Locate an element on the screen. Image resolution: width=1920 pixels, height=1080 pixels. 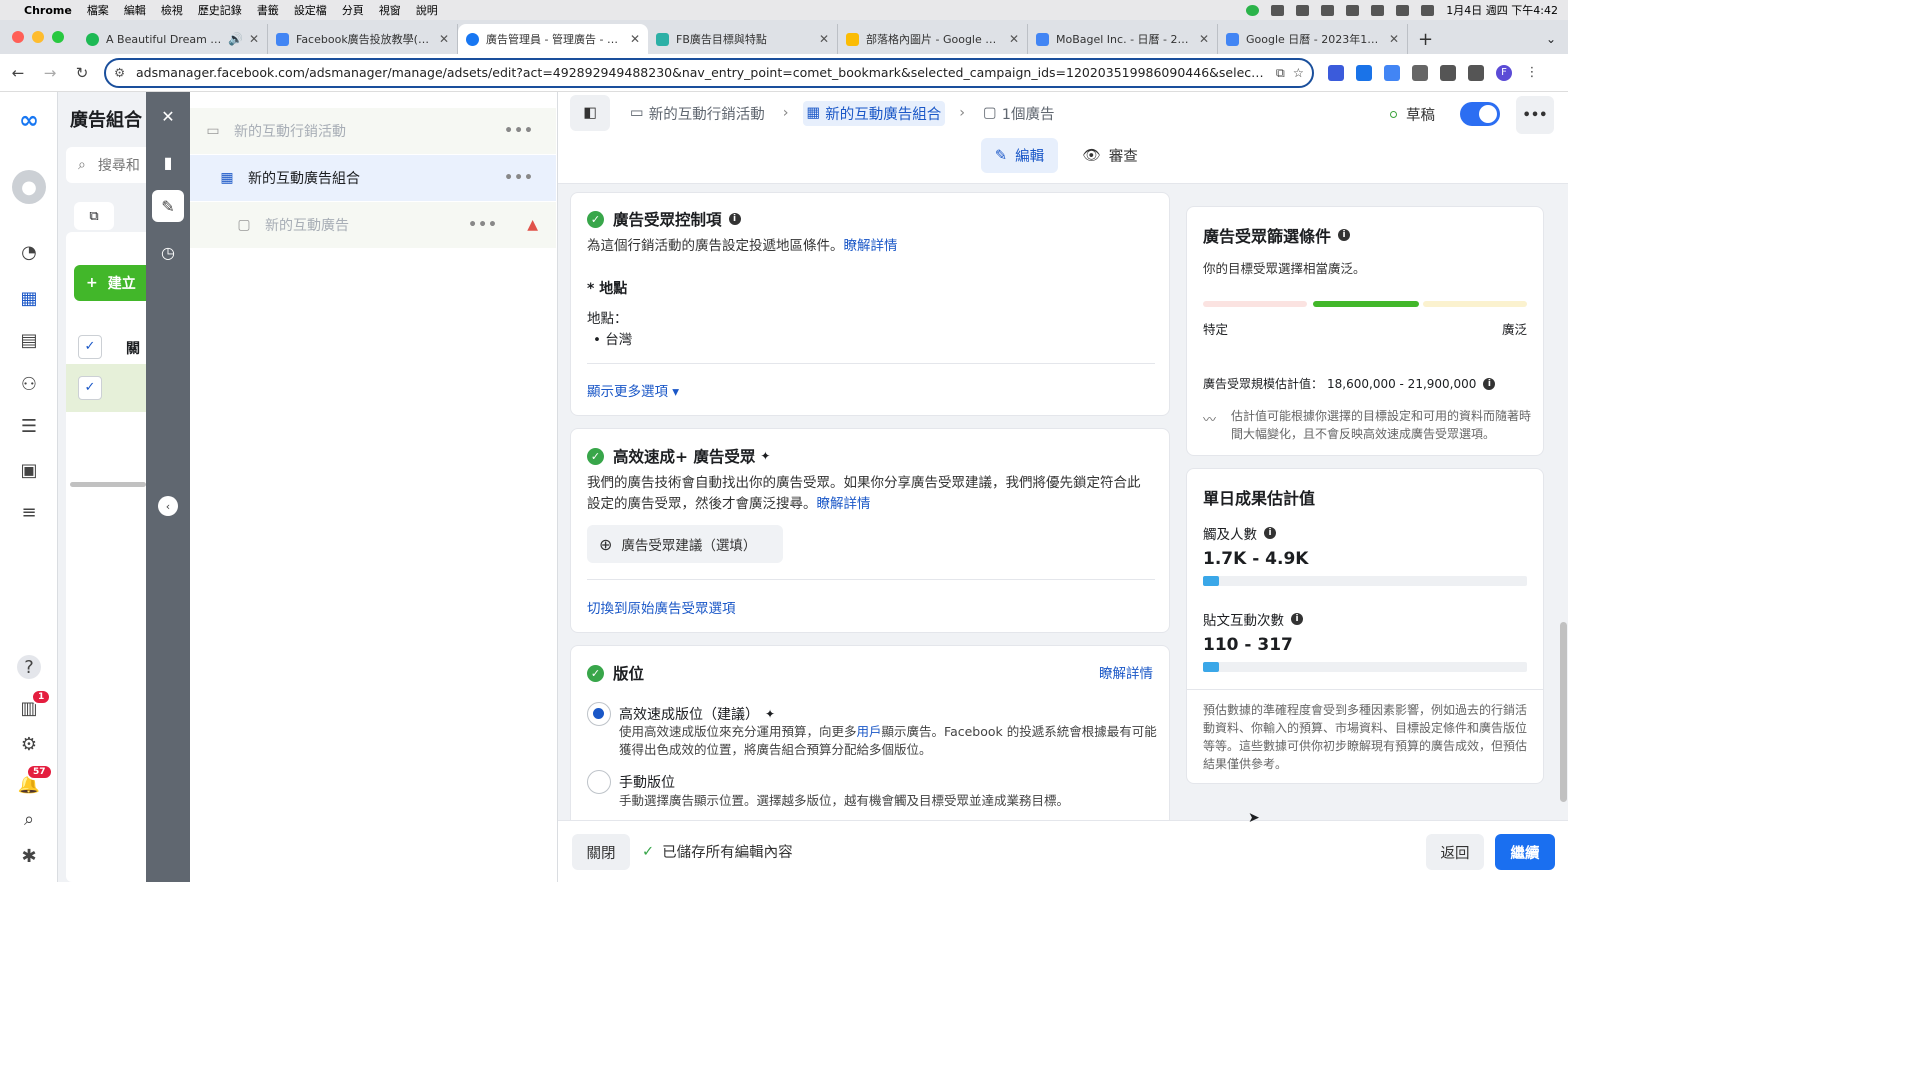
tab-blog-docs: Facebook廣告投放教學(下篇)： ✕ is located at coordinates (363, 39).